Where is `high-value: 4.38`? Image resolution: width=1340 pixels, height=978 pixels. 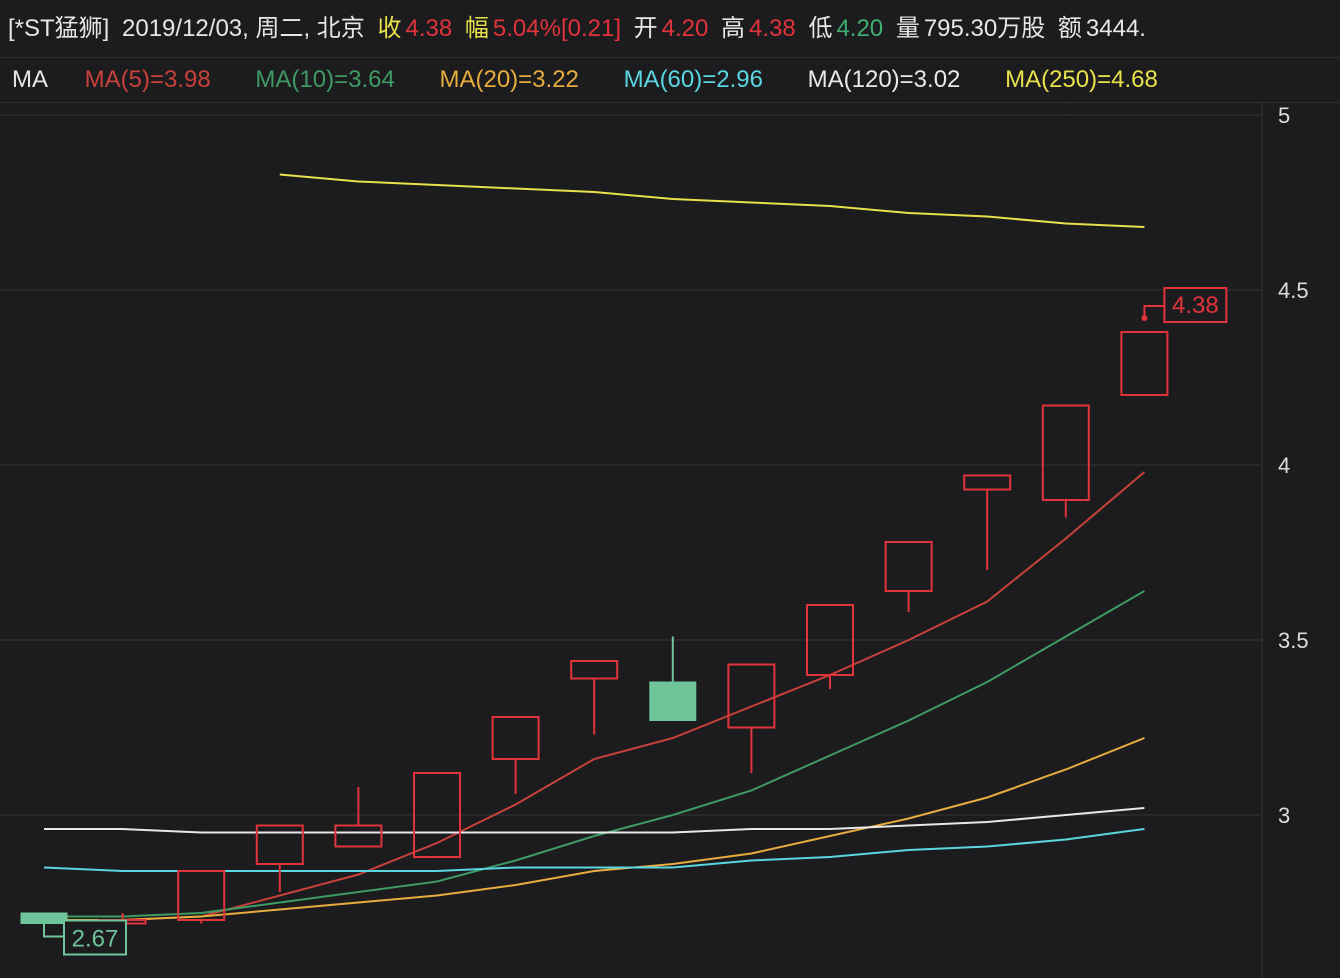
high-value: 4.38 is located at coordinates (772, 28).